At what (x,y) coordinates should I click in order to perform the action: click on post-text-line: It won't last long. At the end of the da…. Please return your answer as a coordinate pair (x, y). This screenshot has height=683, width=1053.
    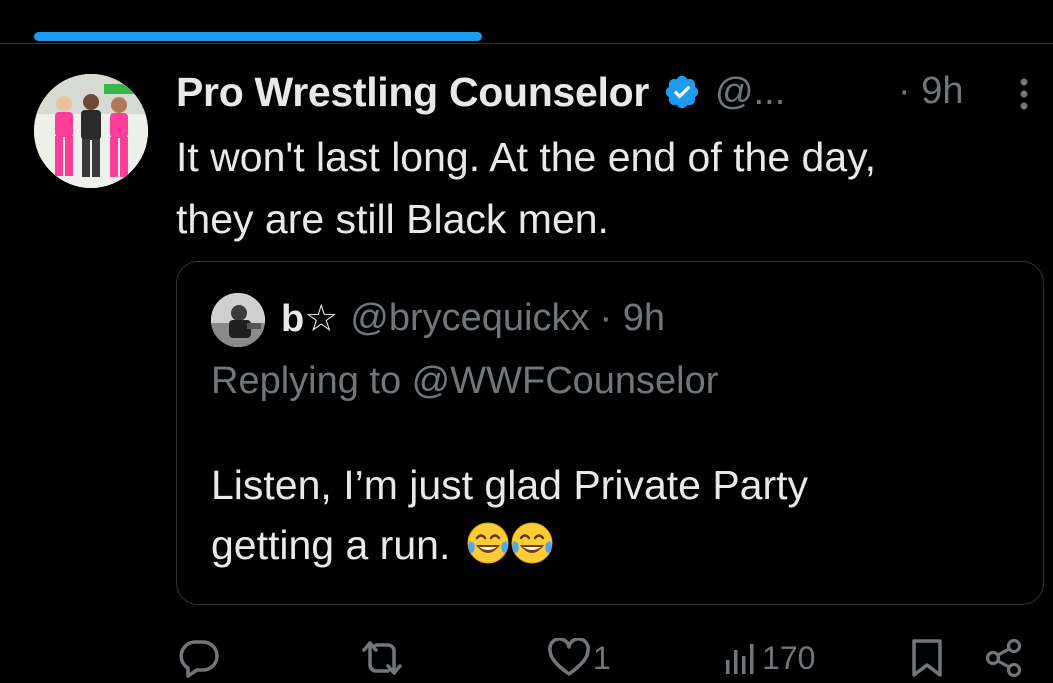
    Looking at the image, I should click on (526, 157).